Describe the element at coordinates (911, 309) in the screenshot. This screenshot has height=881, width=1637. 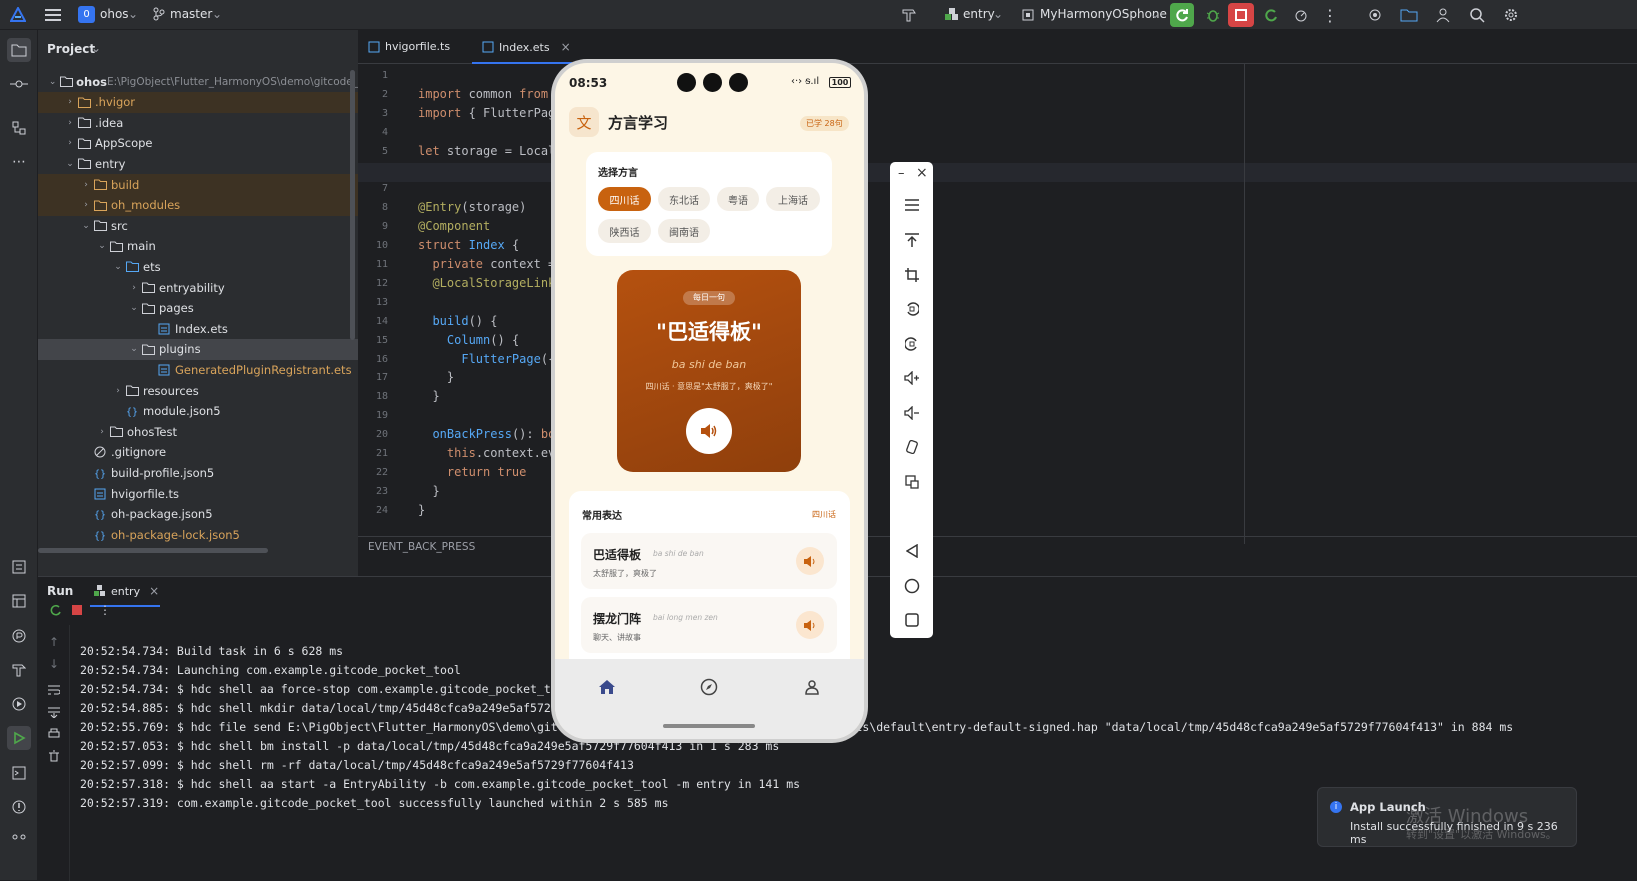
I see `rotate-left-icon` at that location.